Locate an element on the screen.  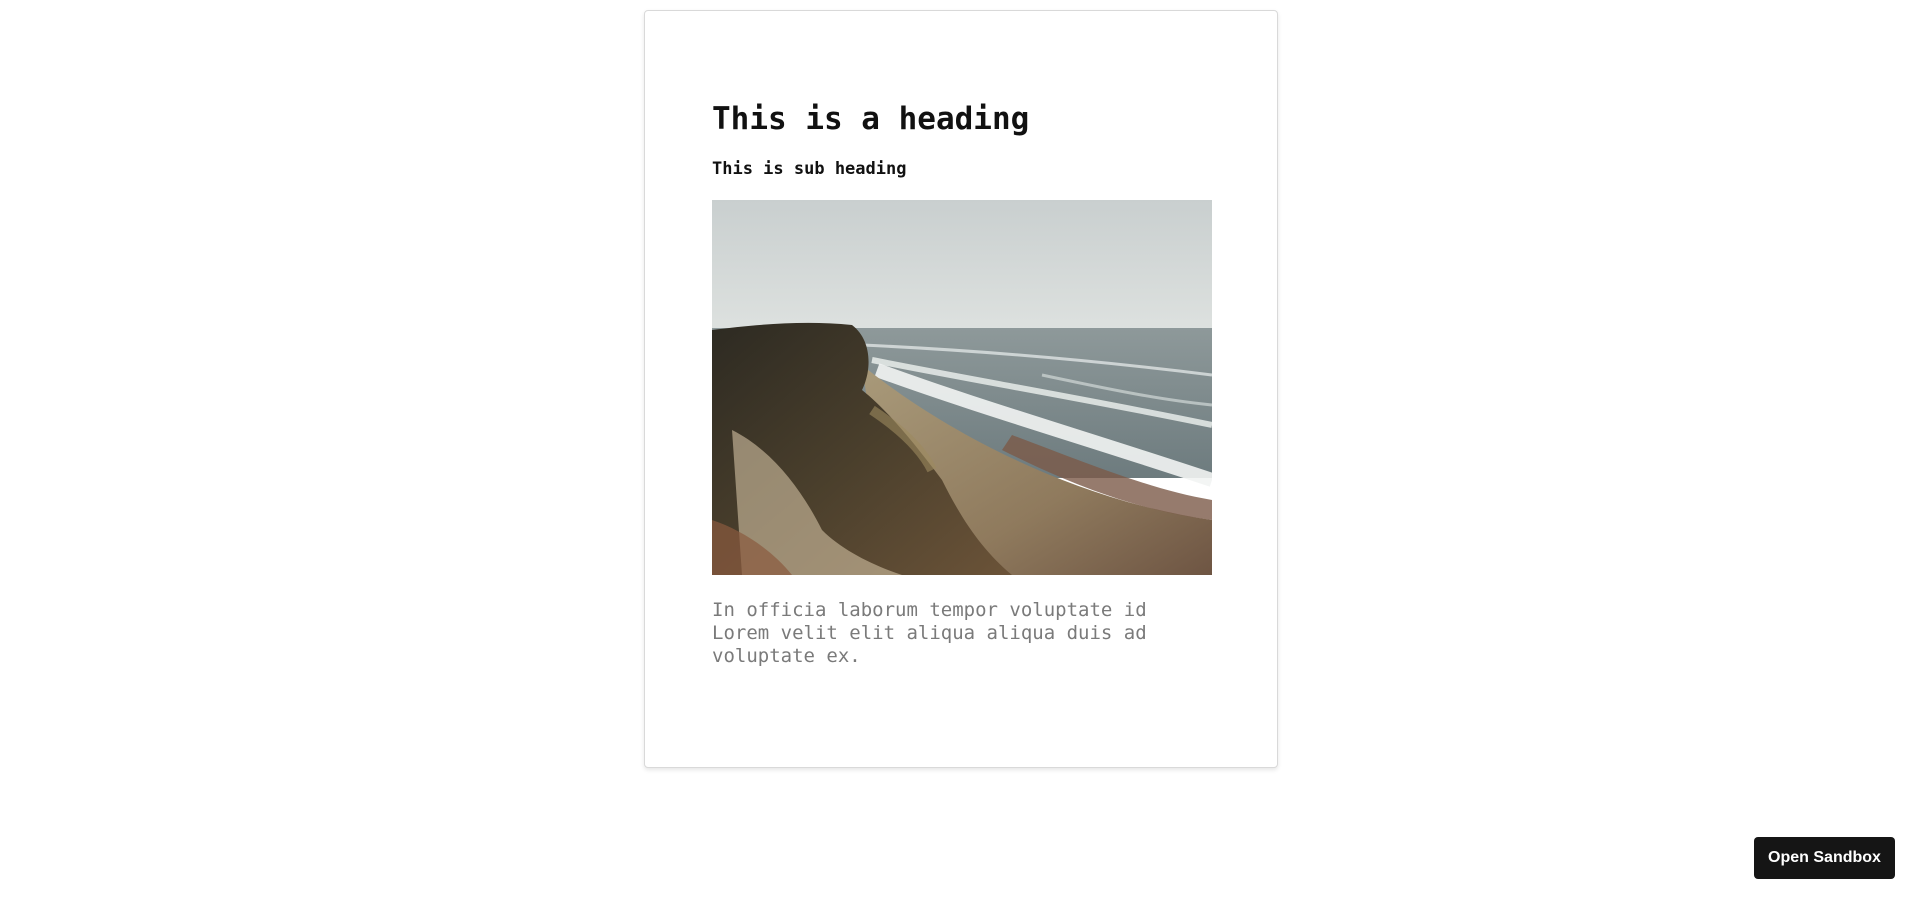
open-sandbox-button: Open Sandbox is located at coordinates (1824, 858).